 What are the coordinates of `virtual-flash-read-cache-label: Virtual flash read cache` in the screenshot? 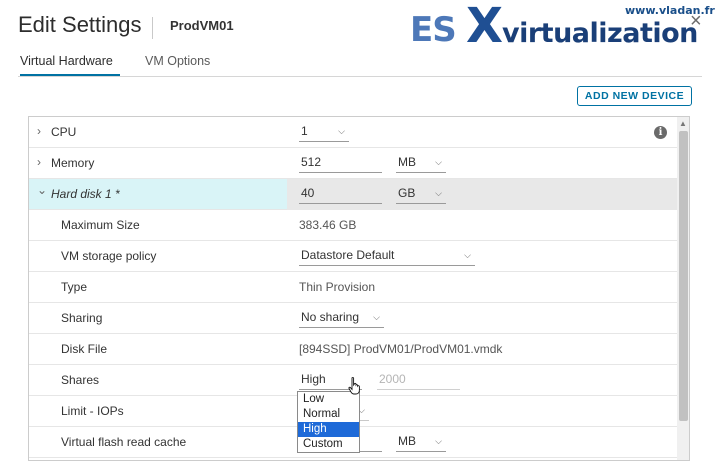 It's located at (124, 442).